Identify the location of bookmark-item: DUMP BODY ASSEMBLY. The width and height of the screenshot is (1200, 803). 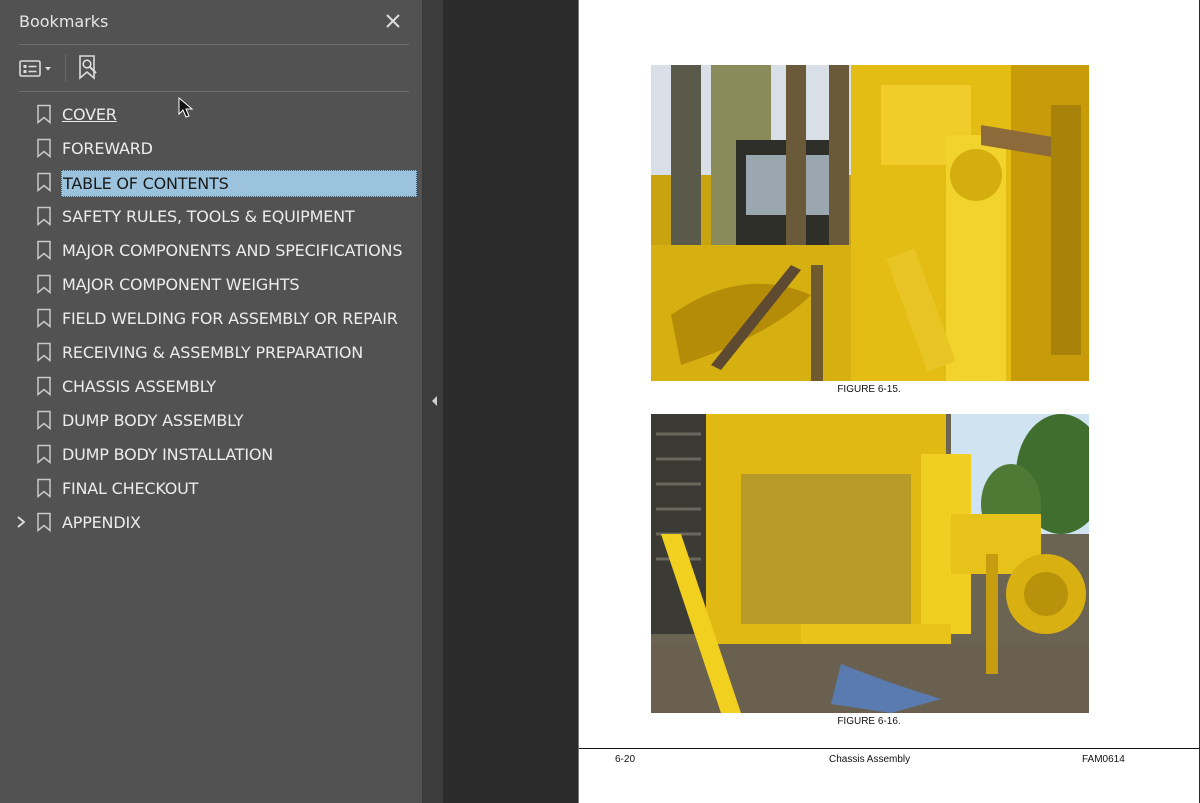
(211, 420).